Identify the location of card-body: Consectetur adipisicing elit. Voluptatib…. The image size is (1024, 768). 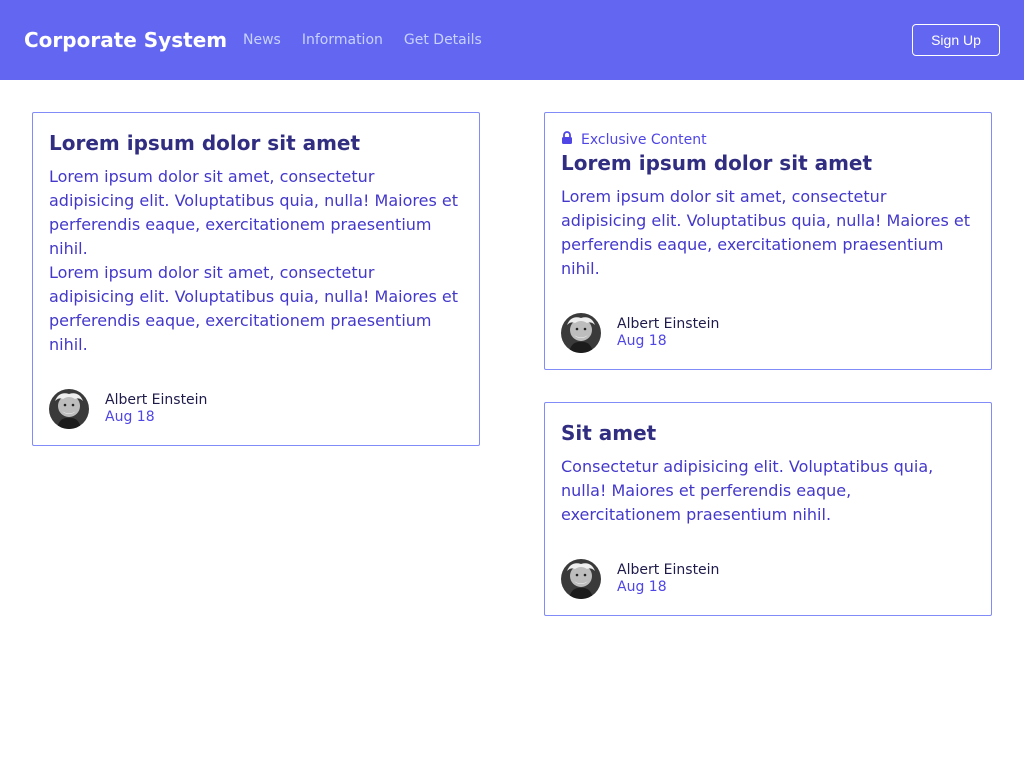
(768, 491).